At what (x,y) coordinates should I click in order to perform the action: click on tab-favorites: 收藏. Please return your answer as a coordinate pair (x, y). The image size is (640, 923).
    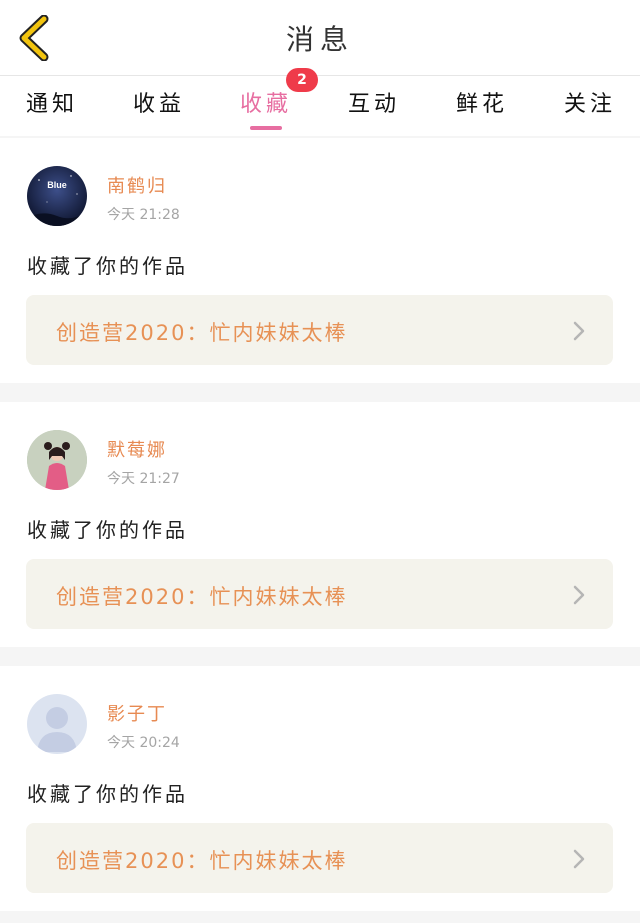
    Looking at the image, I should click on (266, 108).